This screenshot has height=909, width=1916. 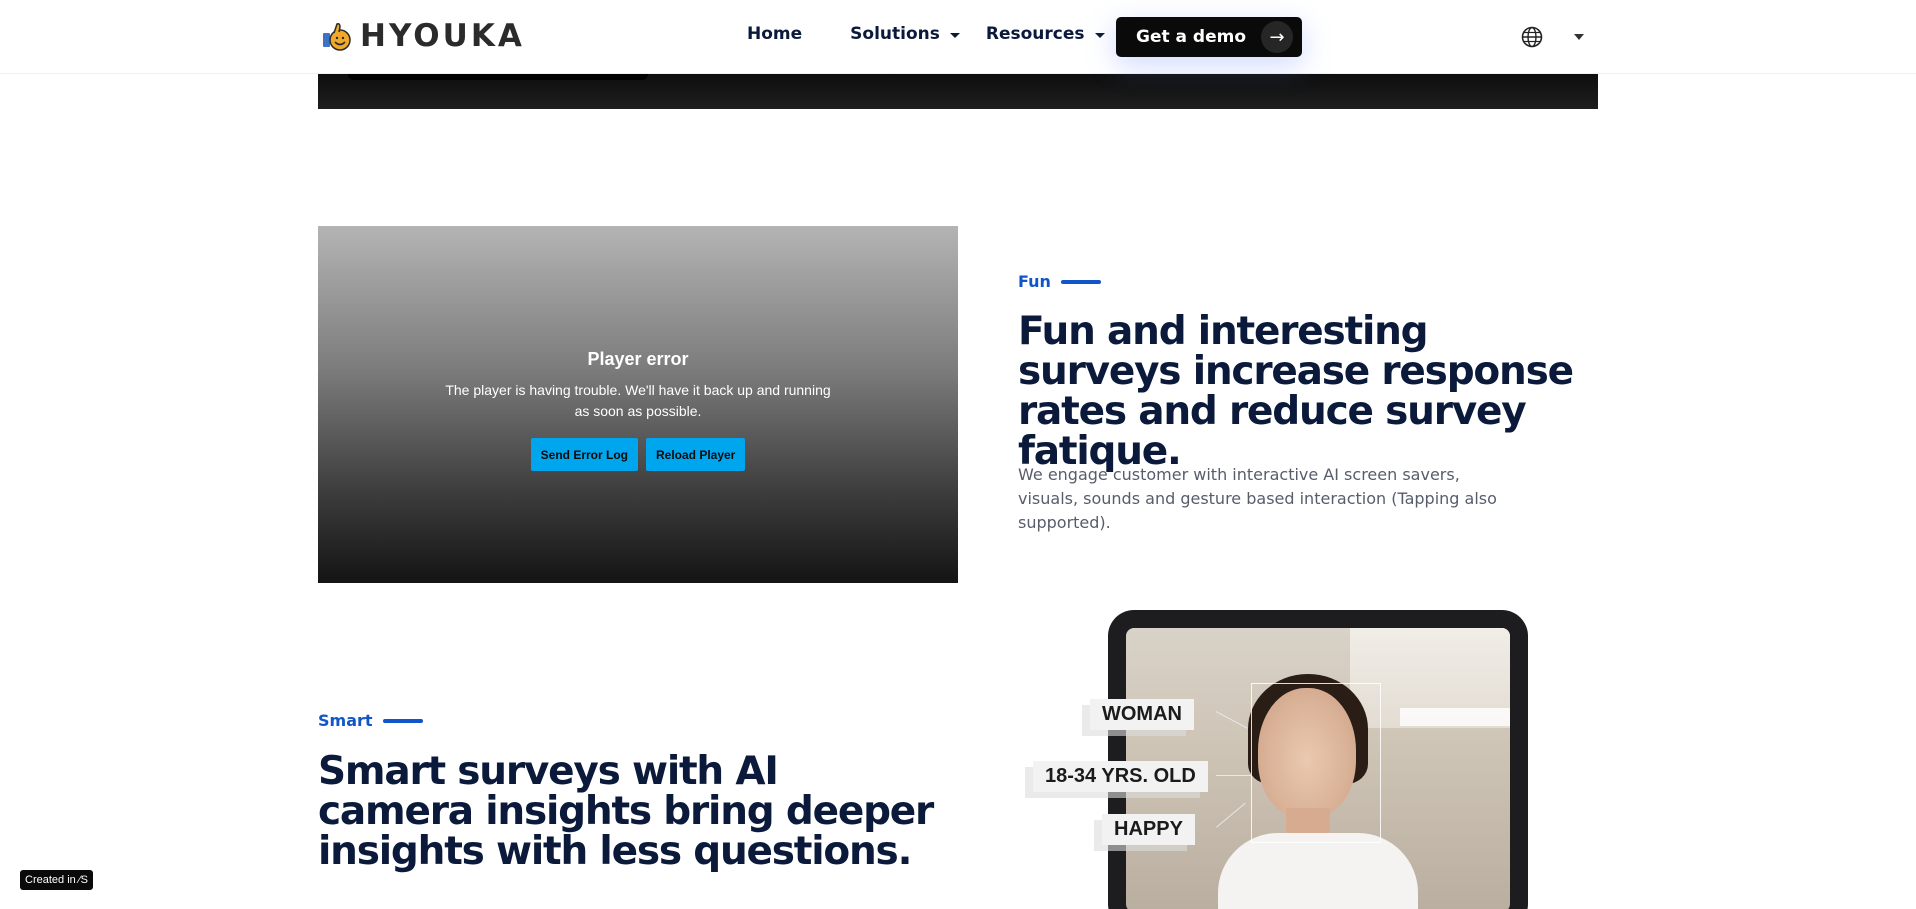 I want to click on brand-logo: HYOUKA, so click(x=423, y=36).